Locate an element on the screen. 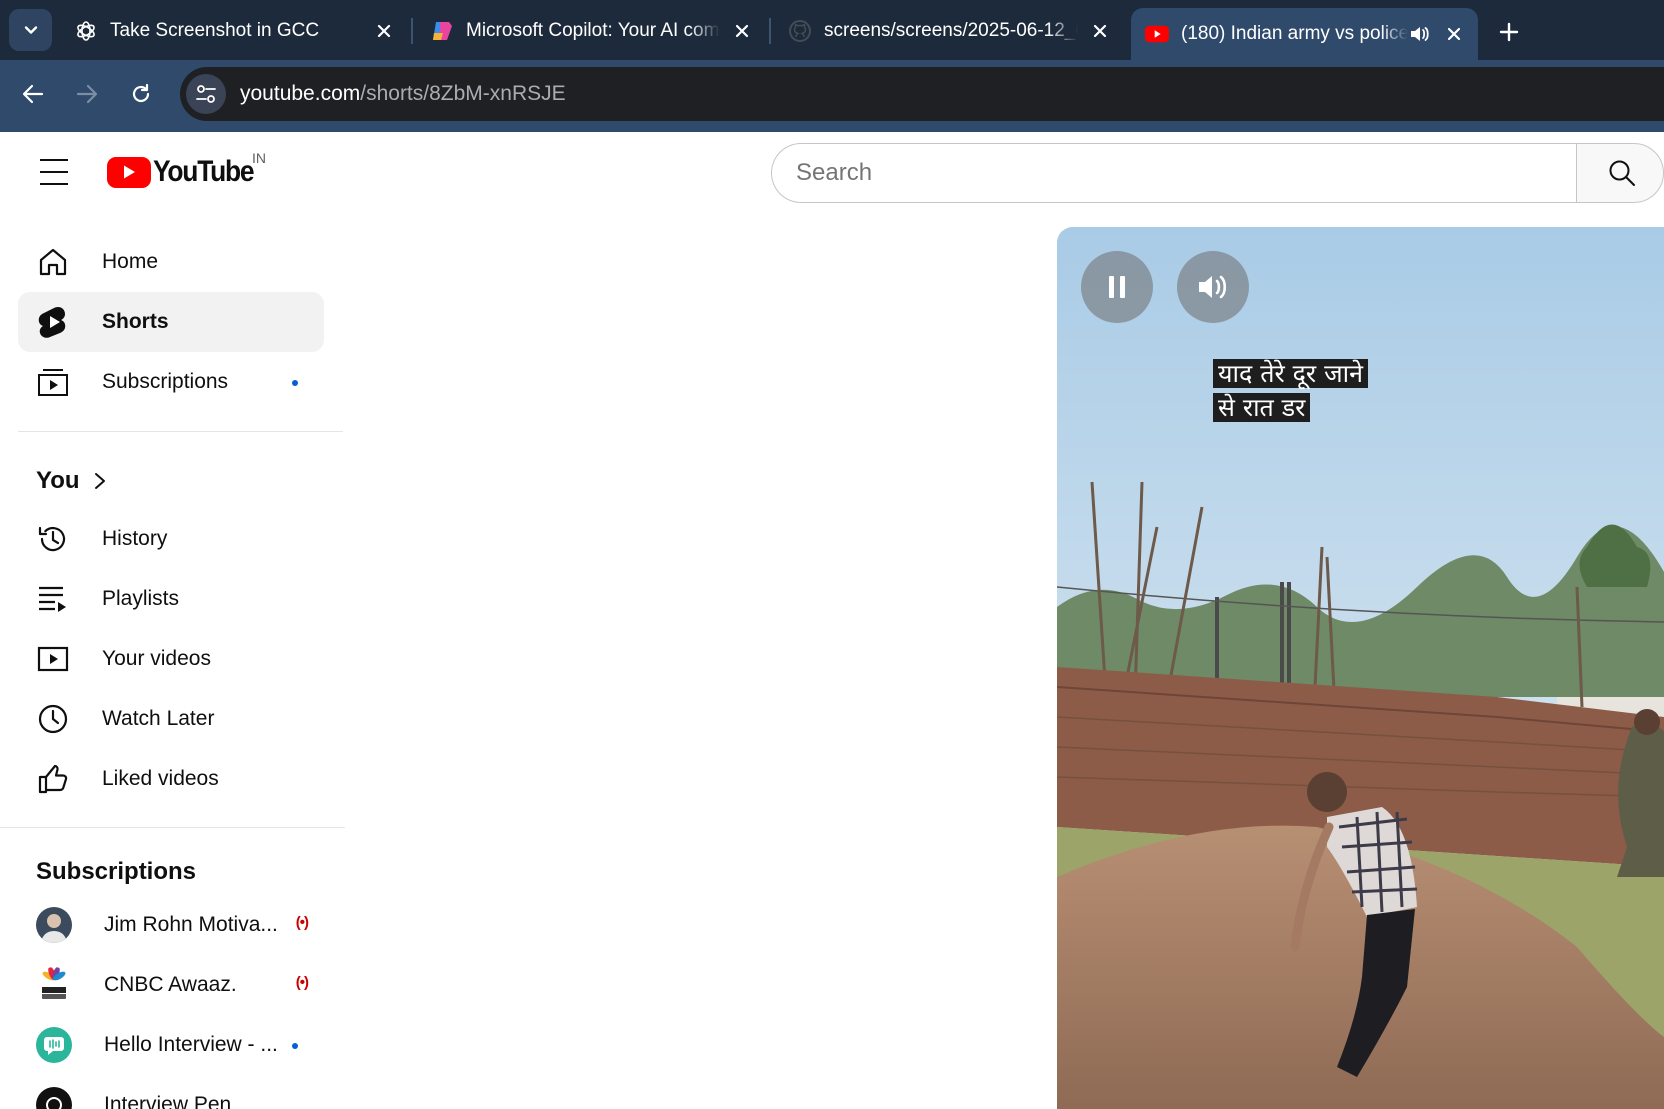  shorts-icon is located at coordinates (53, 322).